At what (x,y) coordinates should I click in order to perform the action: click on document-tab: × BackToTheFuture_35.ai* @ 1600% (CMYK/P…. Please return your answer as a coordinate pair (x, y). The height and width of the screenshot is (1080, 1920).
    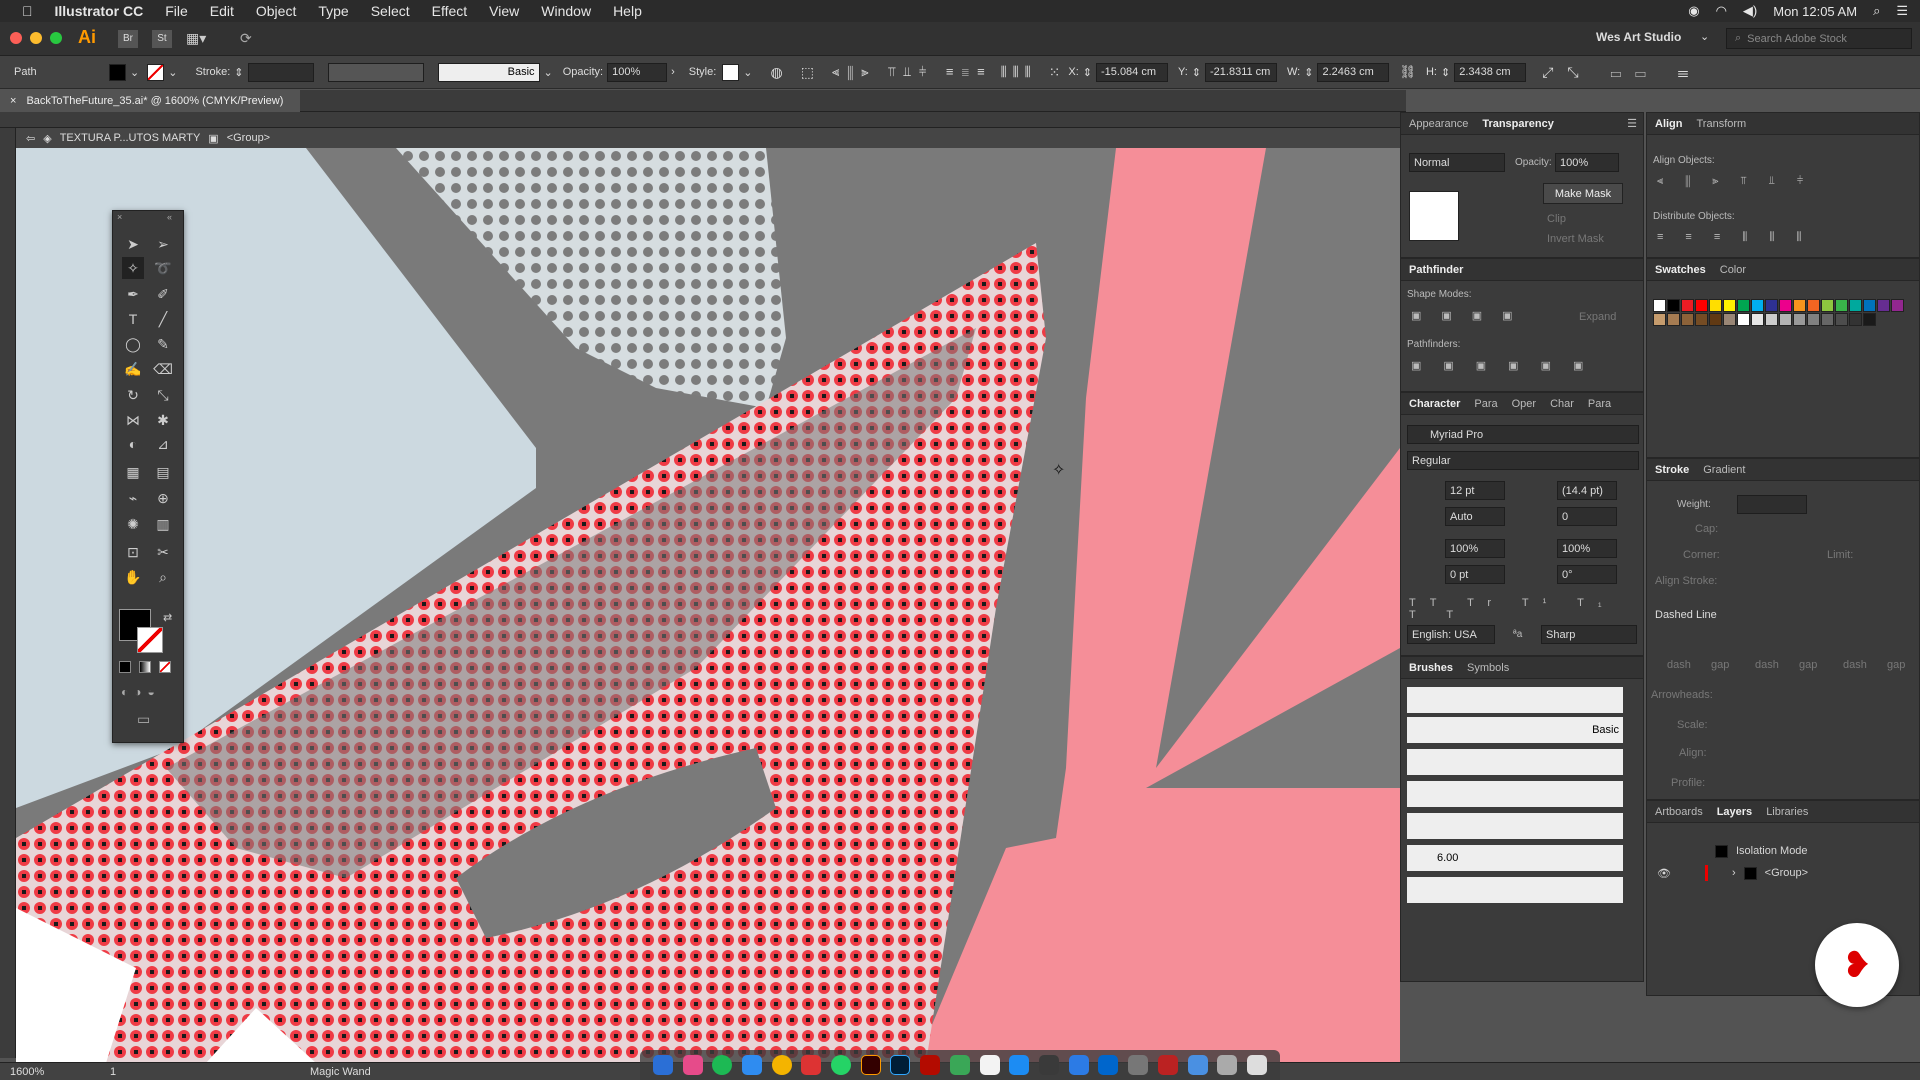
    Looking at the image, I should click on (150, 101).